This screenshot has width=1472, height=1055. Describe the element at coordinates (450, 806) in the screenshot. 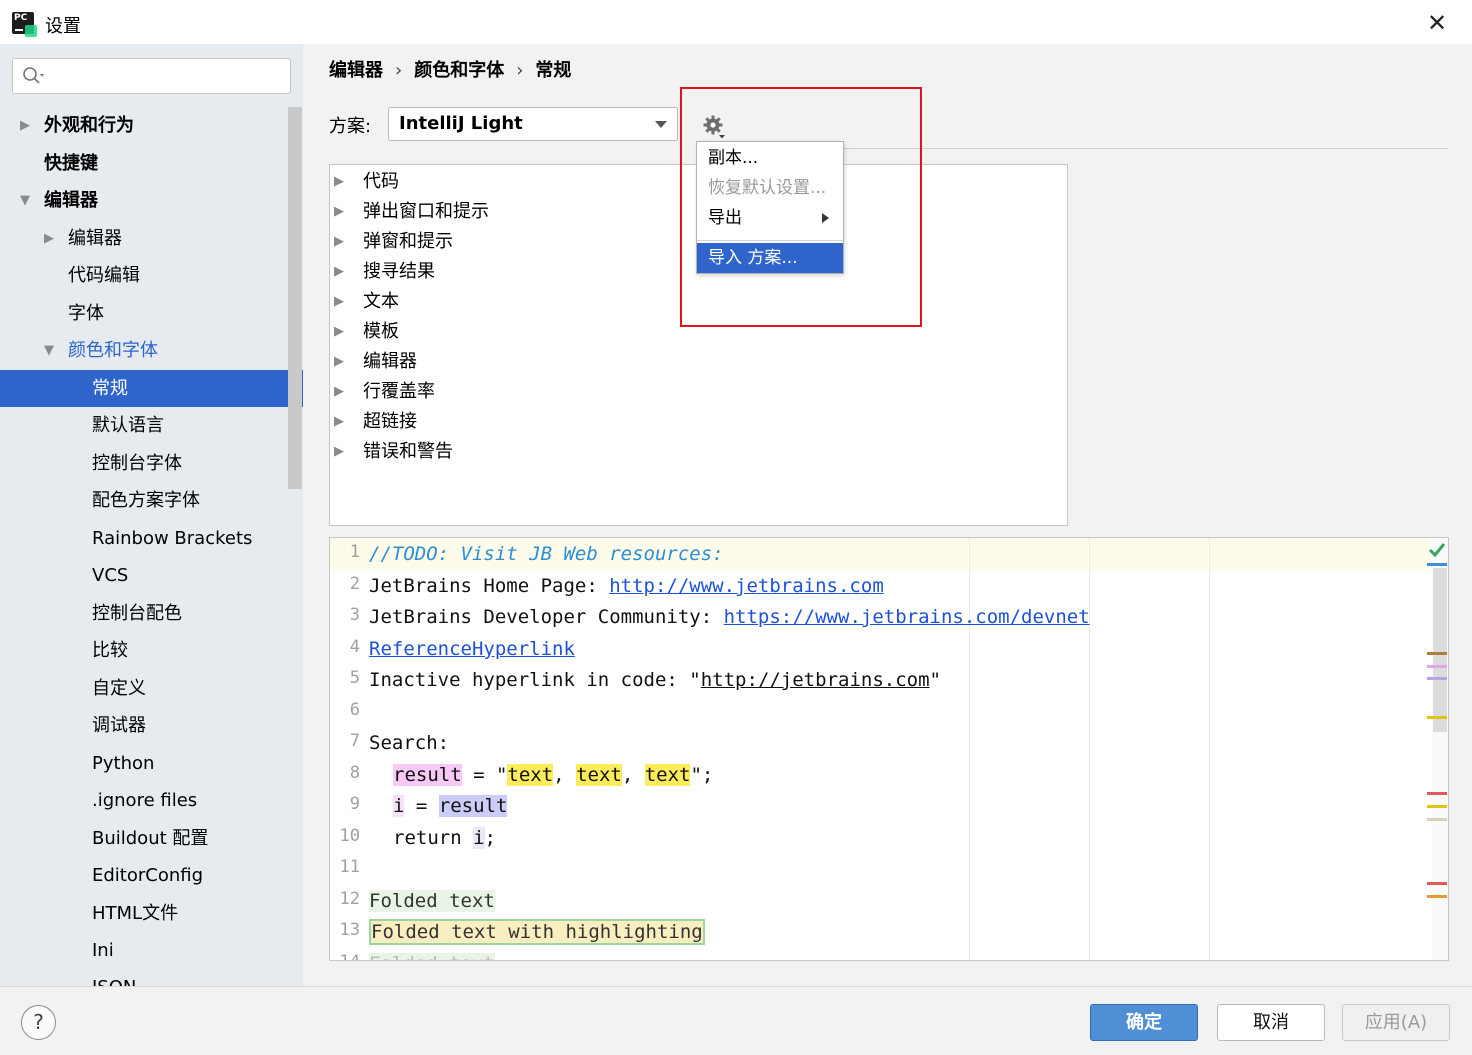

I see `code-line: i = result` at that location.